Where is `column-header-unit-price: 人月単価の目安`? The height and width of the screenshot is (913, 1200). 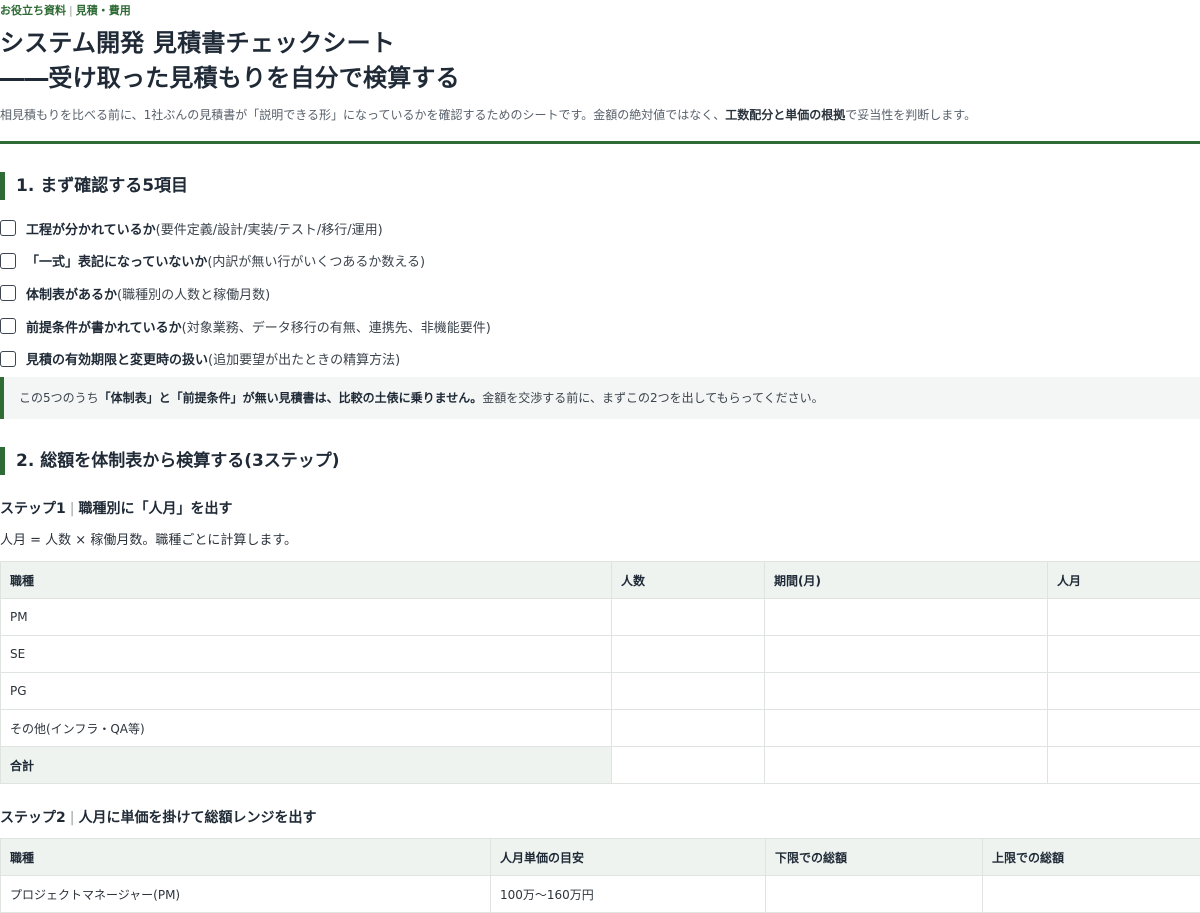 column-header-unit-price: 人月単価の目安 is located at coordinates (628, 857).